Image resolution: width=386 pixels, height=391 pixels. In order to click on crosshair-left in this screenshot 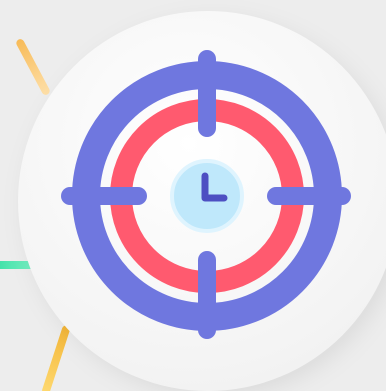, I will do `click(104, 196)`.